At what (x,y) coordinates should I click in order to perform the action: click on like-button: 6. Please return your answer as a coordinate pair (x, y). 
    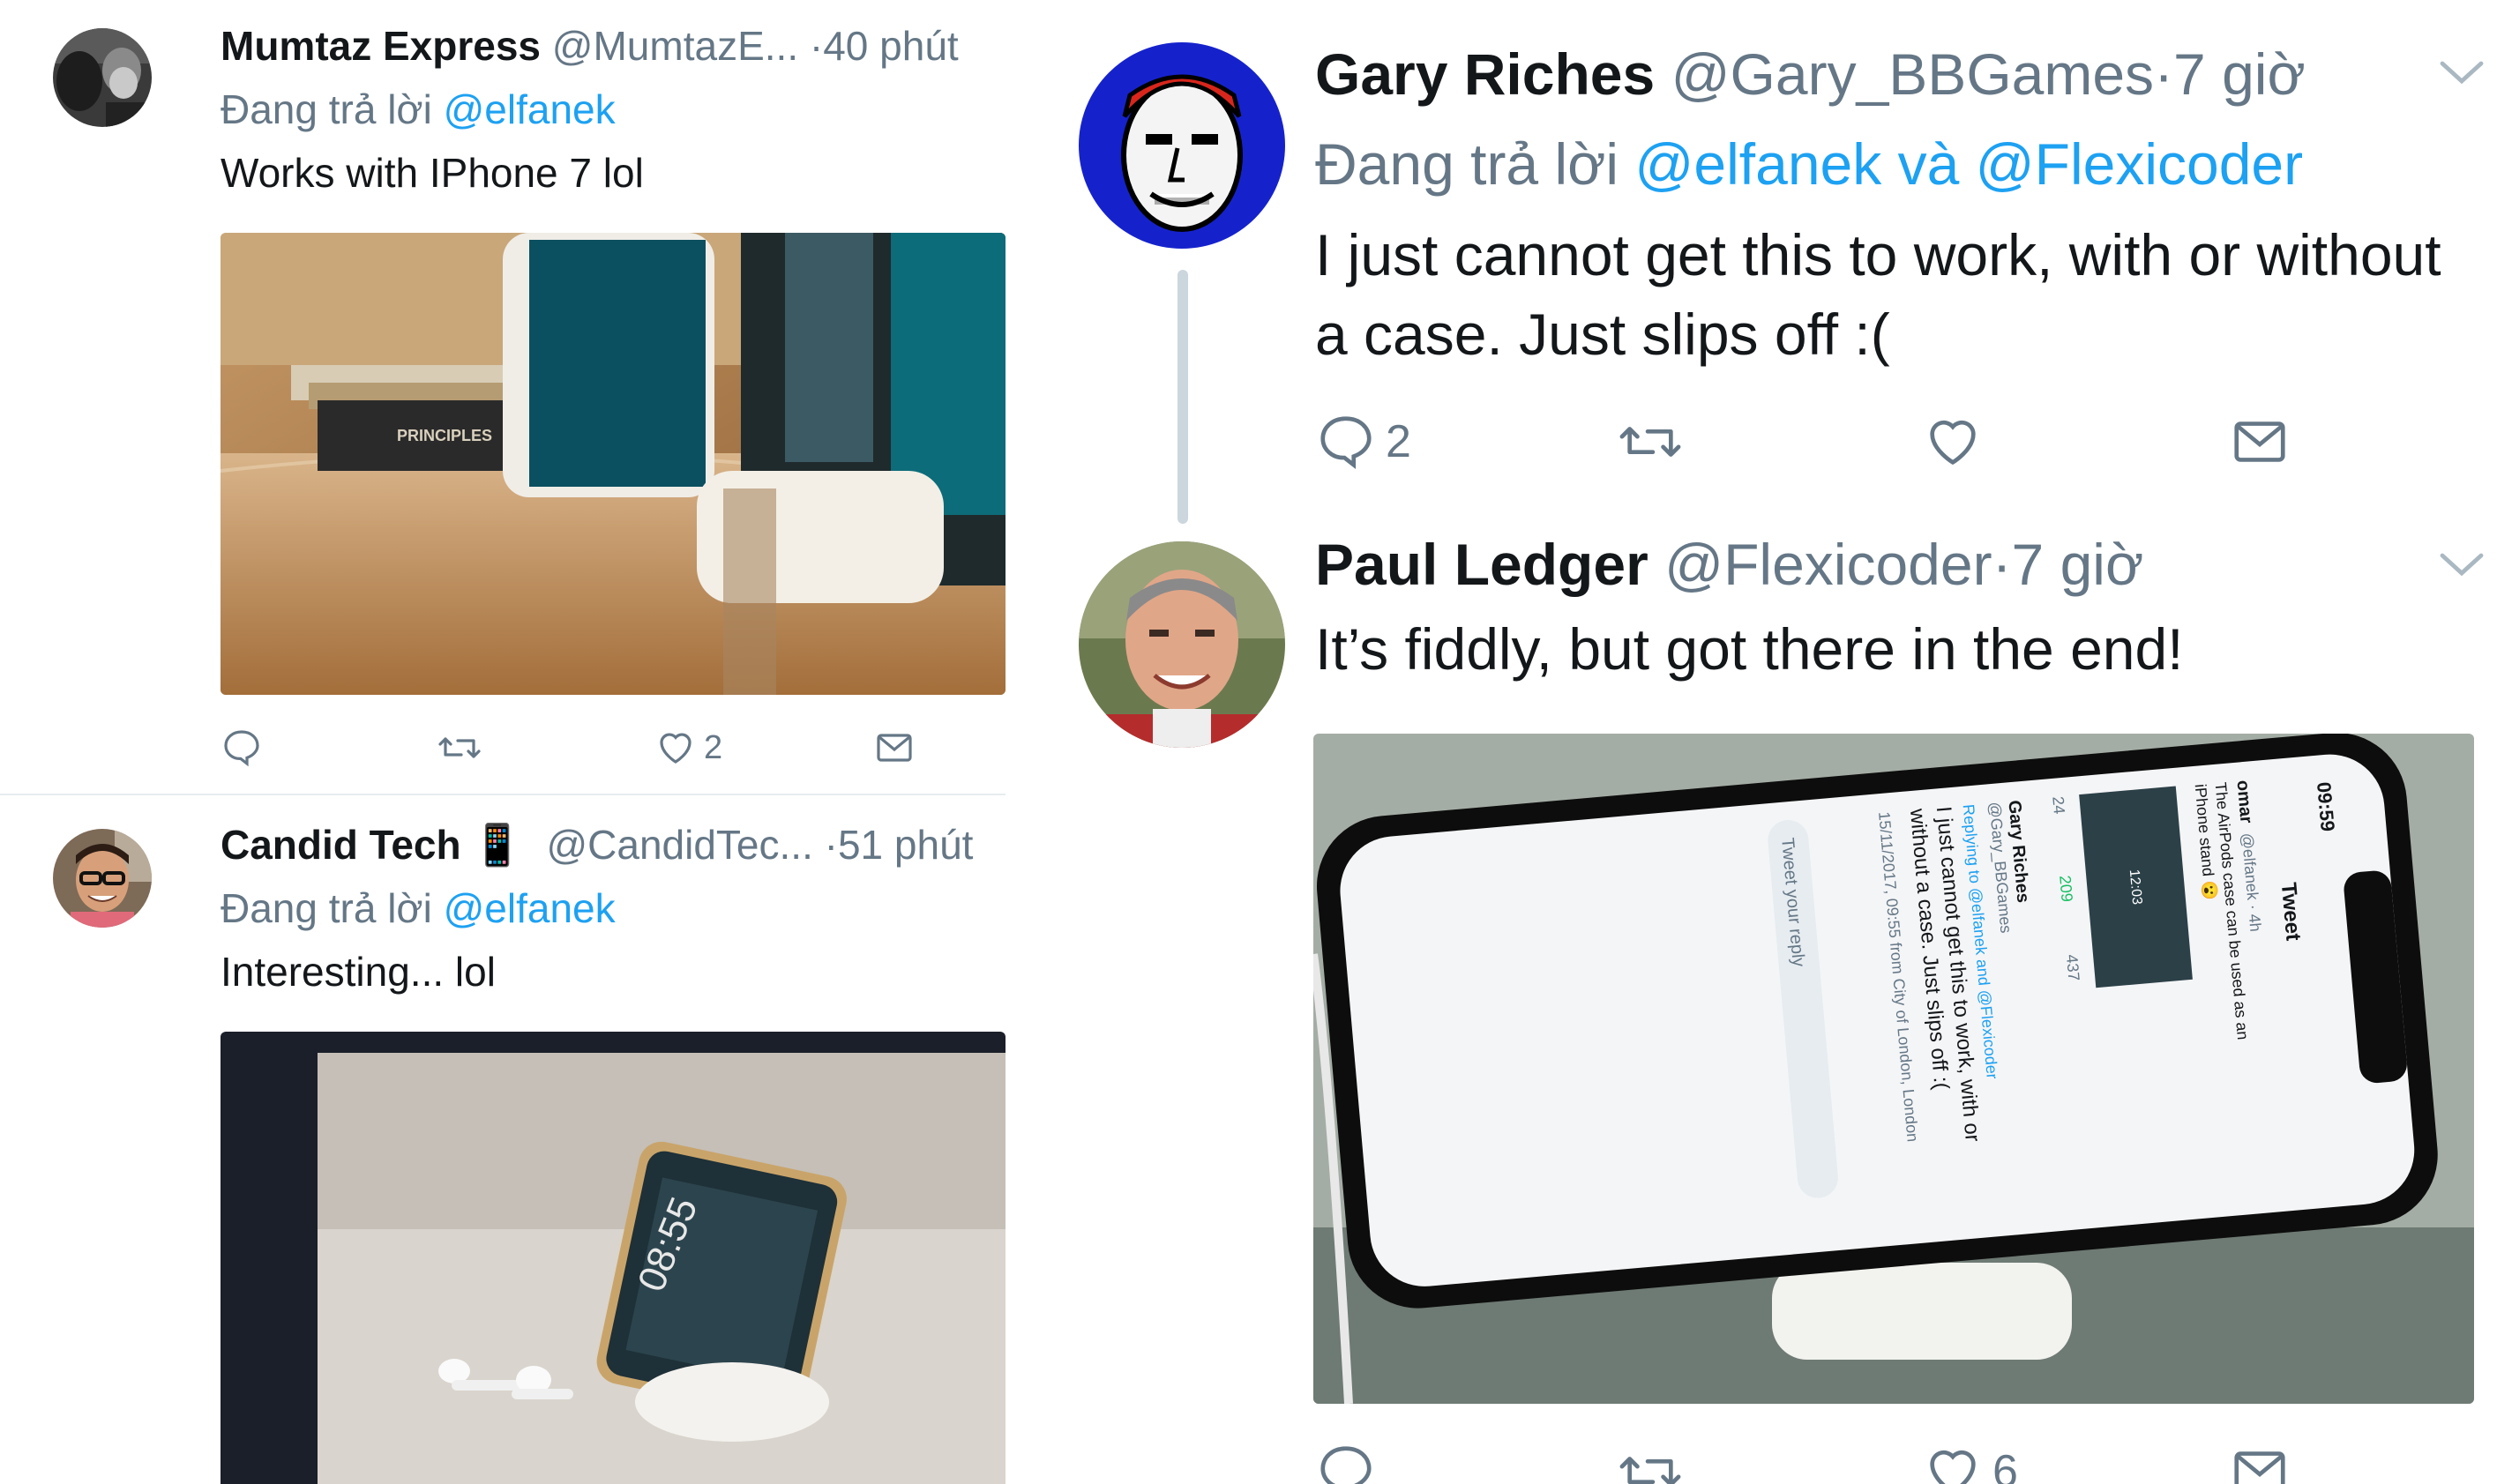
    Looking at the image, I should click on (1970, 1463).